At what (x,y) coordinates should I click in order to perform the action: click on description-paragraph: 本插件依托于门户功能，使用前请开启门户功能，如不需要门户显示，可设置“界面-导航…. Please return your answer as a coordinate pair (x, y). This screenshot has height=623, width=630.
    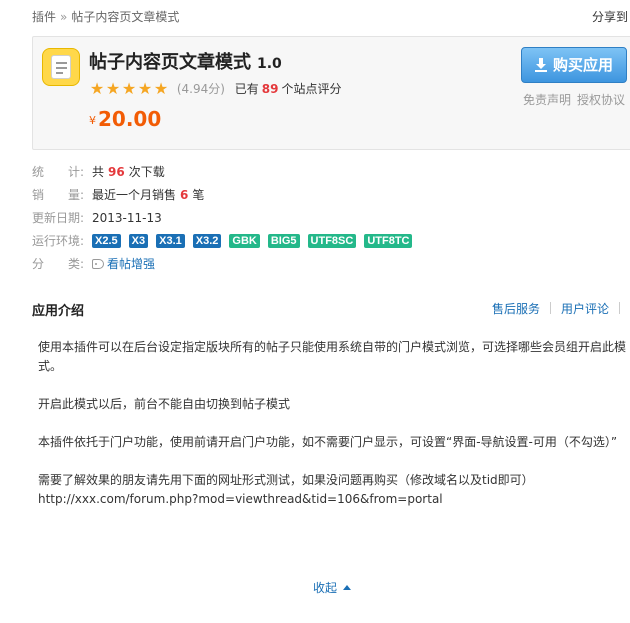
    Looking at the image, I should click on (328, 442).